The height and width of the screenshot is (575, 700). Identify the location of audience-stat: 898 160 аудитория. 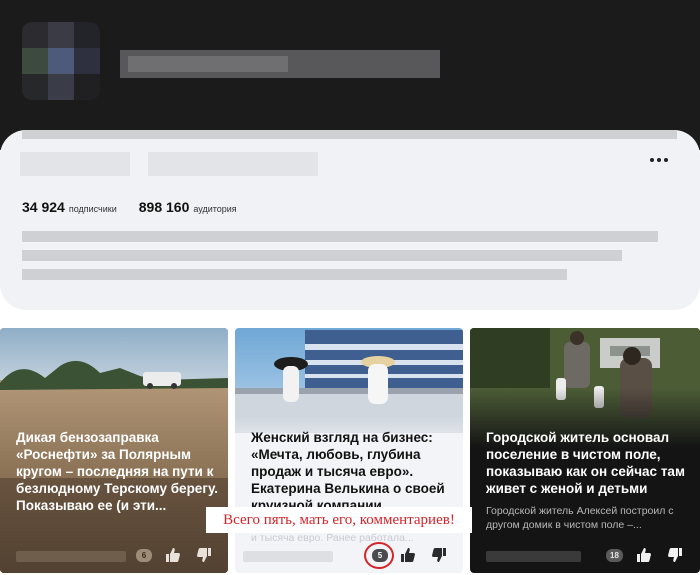
(188, 208).